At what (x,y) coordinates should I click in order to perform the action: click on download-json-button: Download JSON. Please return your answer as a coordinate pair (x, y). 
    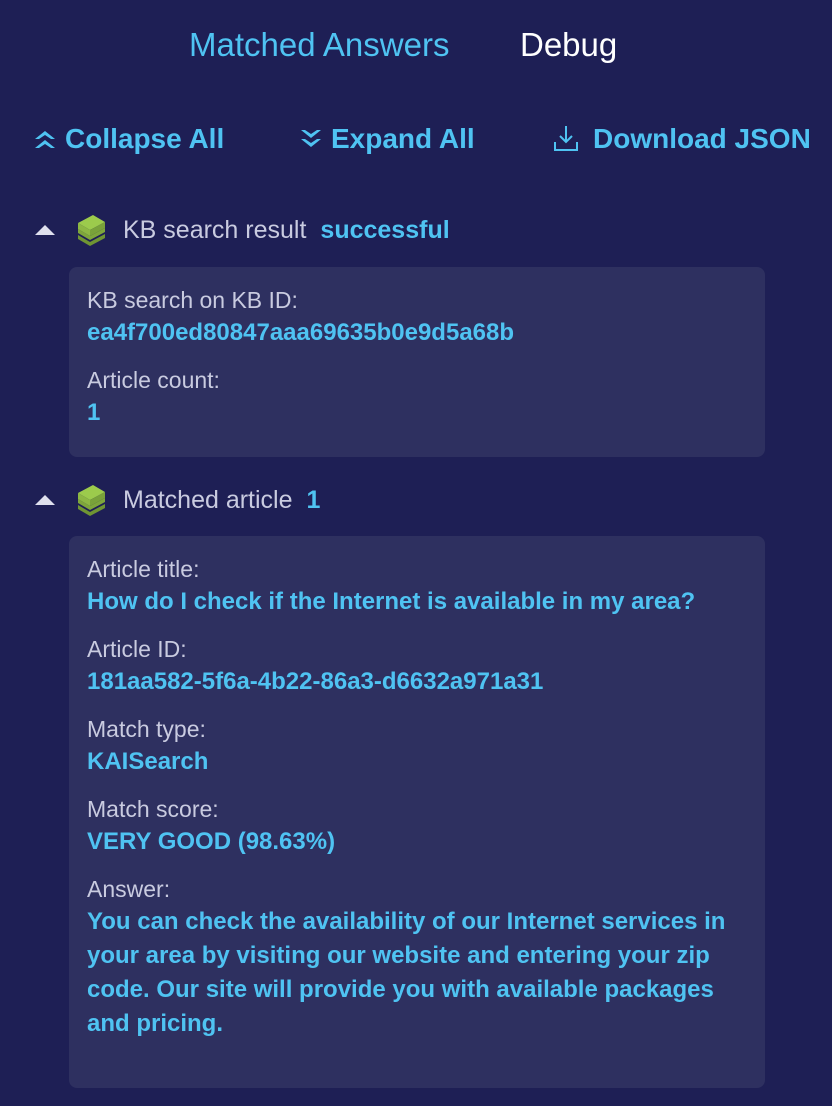
    Looking at the image, I should click on (682, 139).